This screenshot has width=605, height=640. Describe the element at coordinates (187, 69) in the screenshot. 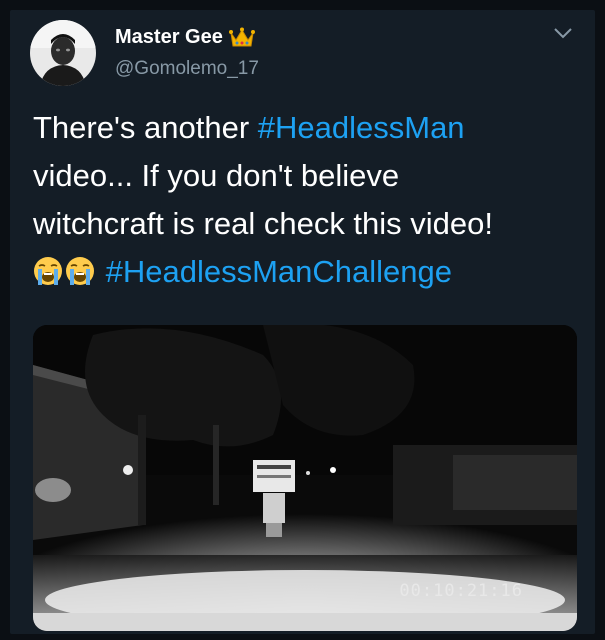

I see `author-handle: @Gomolemo_17` at that location.